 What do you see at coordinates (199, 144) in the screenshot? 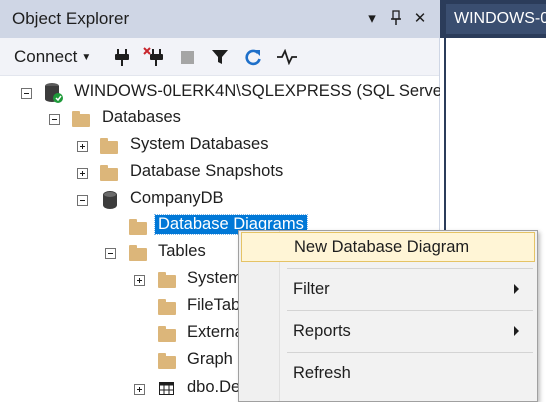
I see `system-databases-label: System Databases` at bounding box center [199, 144].